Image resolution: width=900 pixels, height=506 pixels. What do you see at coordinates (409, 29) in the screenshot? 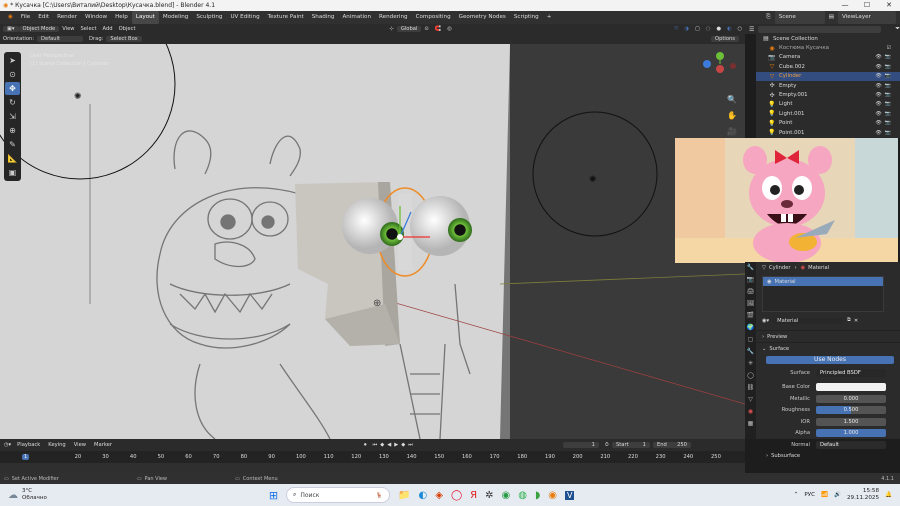
I see `transform-orientation: Global` at bounding box center [409, 29].